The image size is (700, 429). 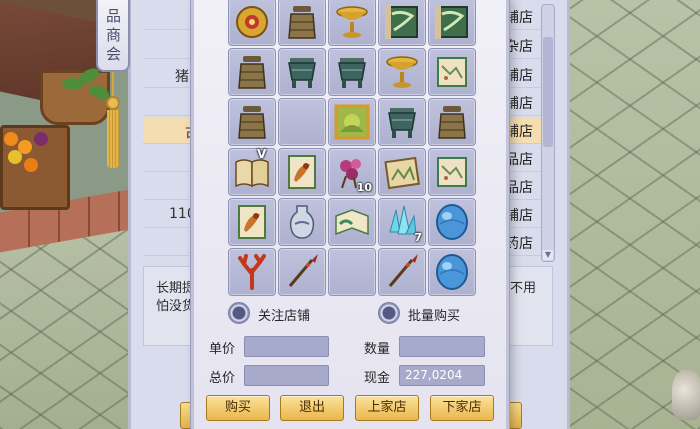 What do you see at coordinates (176, 306) in the screenshot?
I see `description-text: 怕没货` at bounding box center [176, 306].